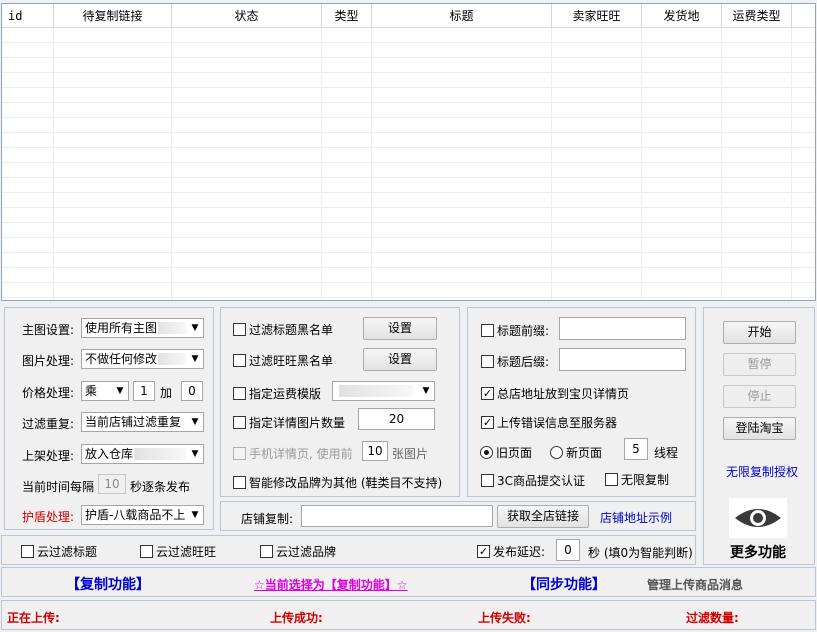 This screenshot has height=632, width=817. I want to click on image-proc-select: 不做任何修改 ▼, so click(142, 359).